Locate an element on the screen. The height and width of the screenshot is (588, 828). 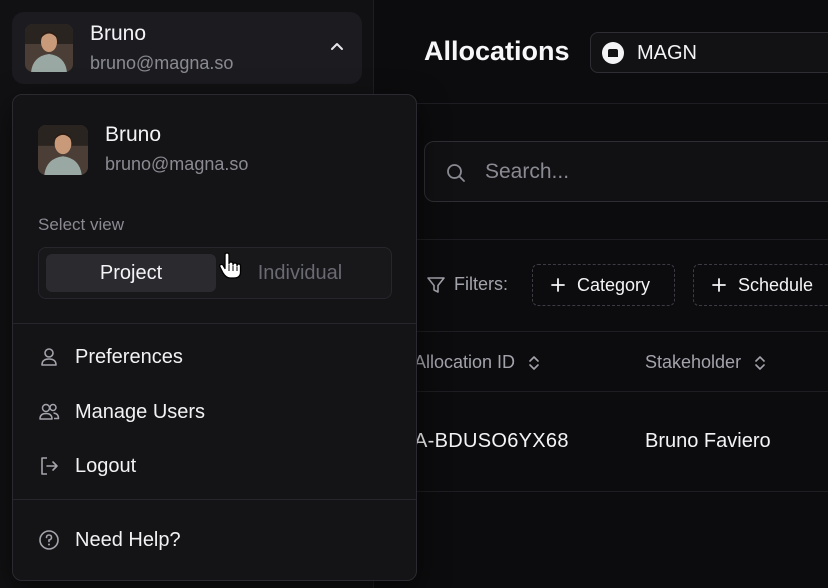
filter-chip-category: Category is located at coordinates (603, 285).